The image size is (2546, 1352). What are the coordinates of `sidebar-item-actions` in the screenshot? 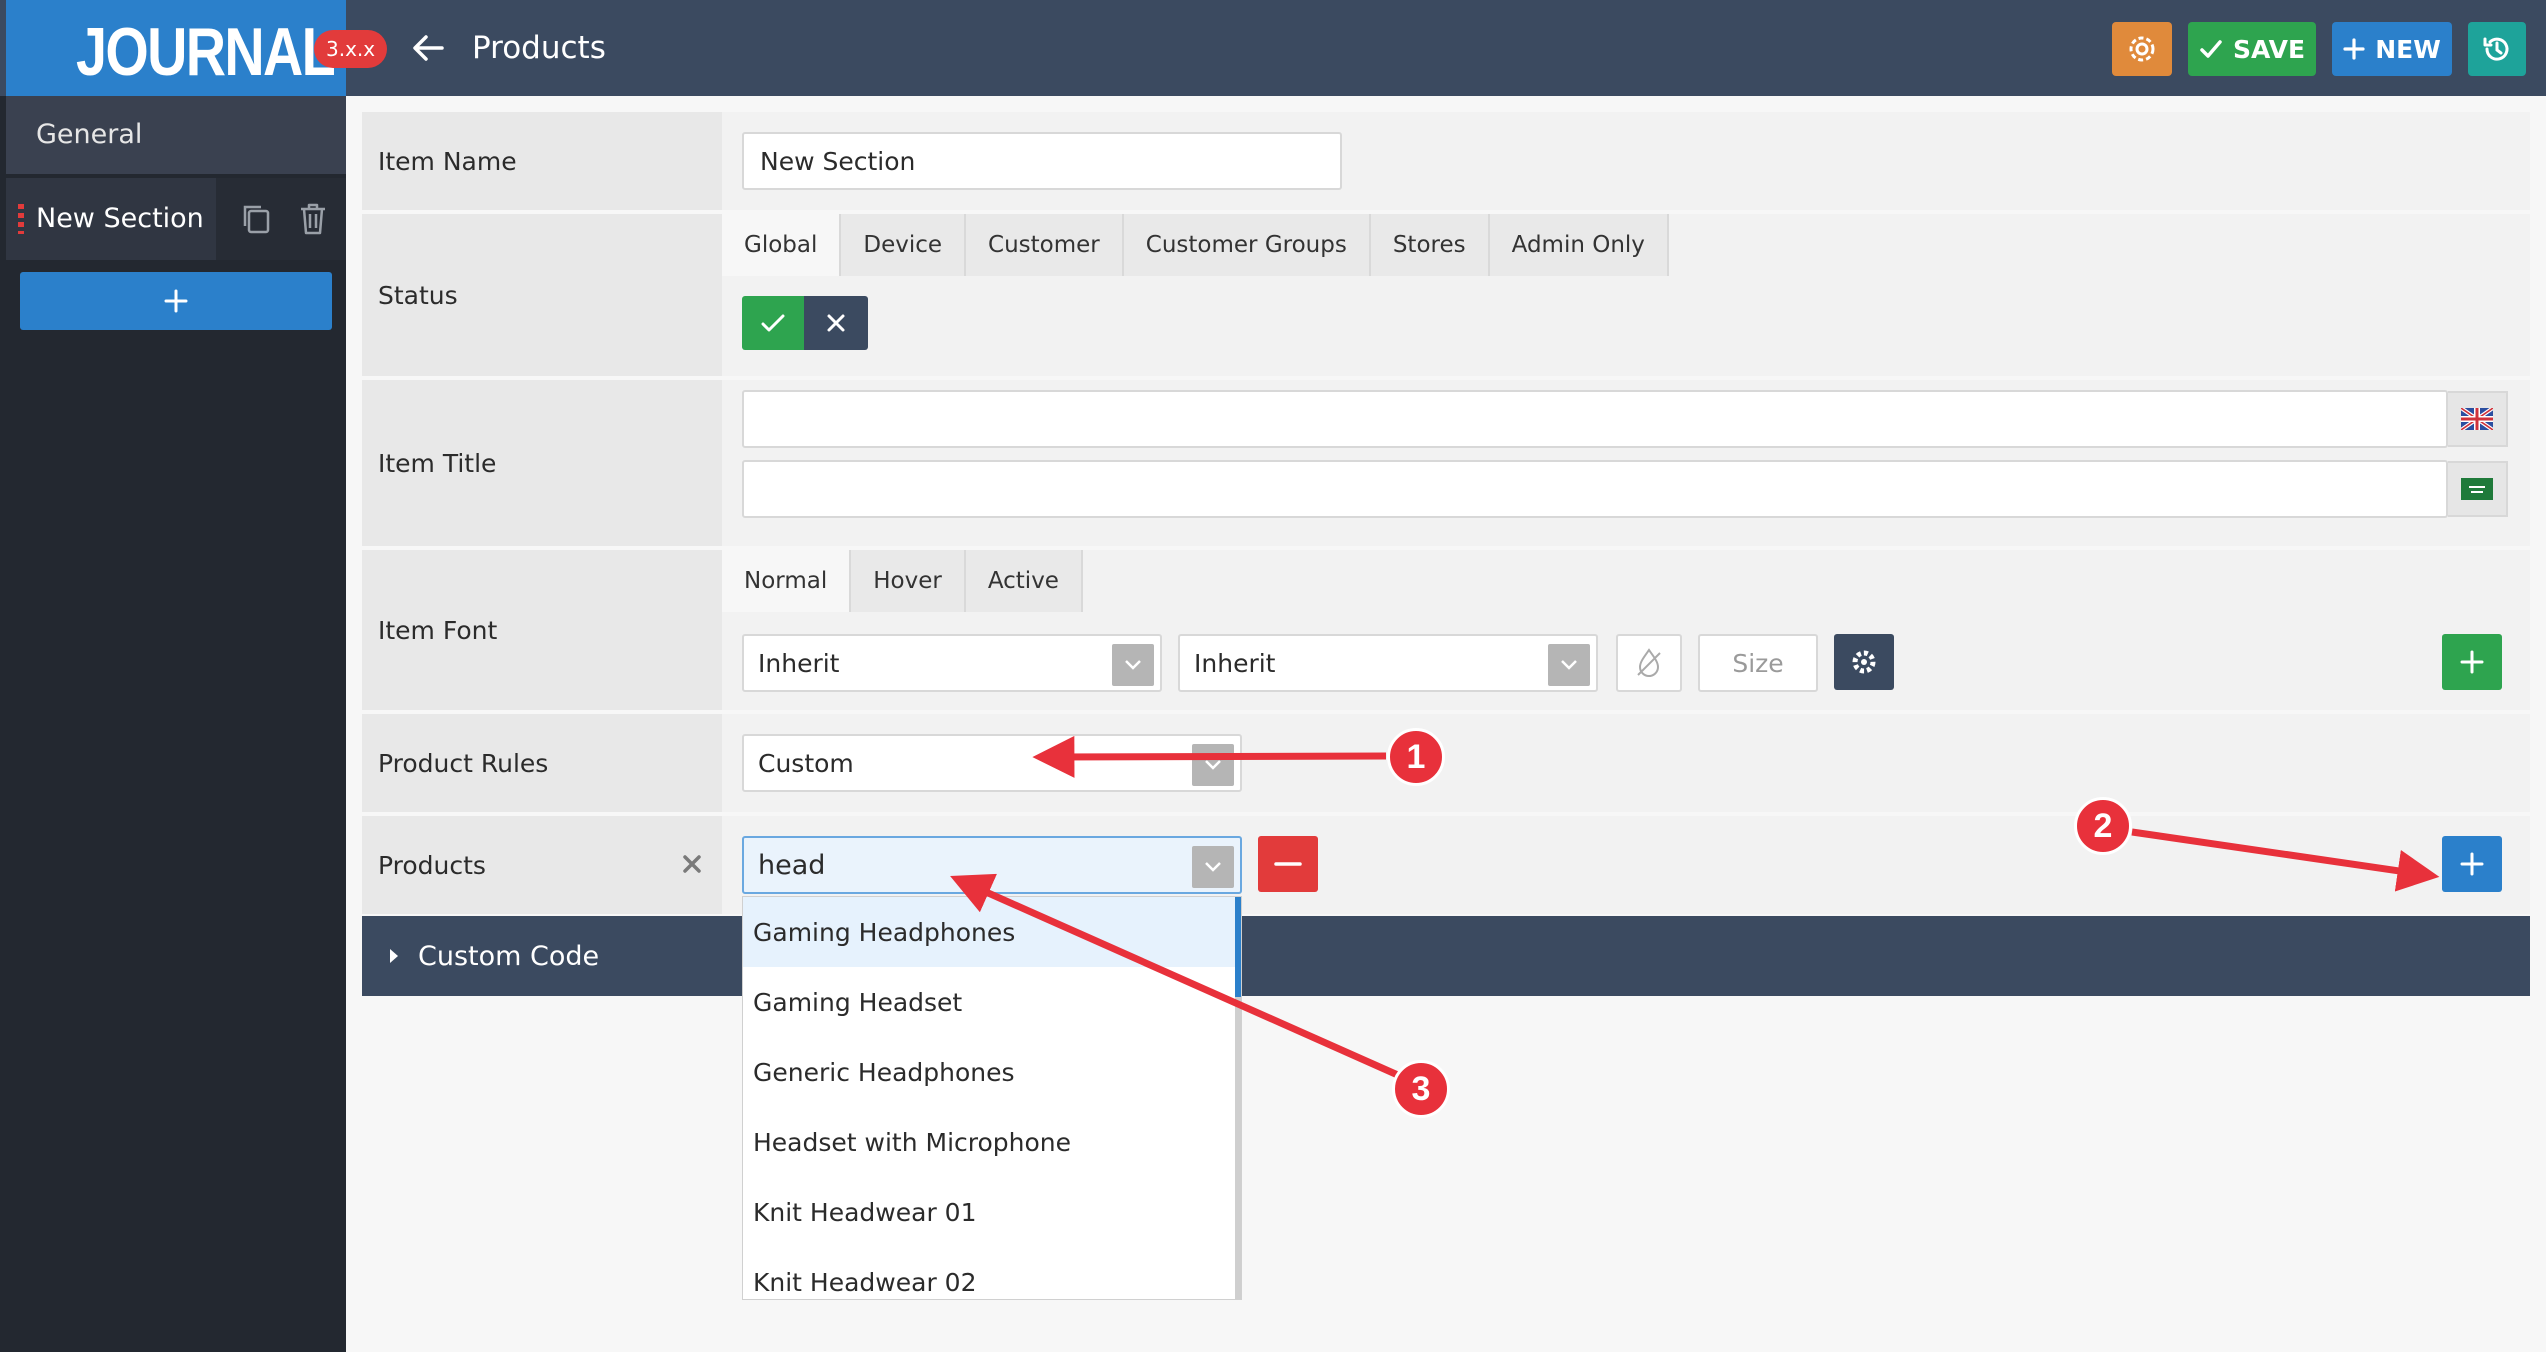 It's located at (281, 219).